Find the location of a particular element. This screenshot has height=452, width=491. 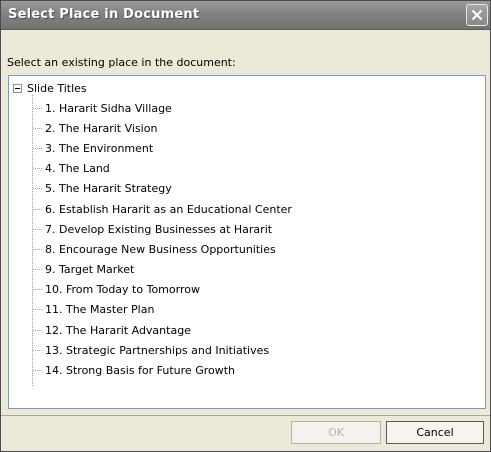

tree-item-label: 11. The Master Plan is located at coordinates (100, 310).